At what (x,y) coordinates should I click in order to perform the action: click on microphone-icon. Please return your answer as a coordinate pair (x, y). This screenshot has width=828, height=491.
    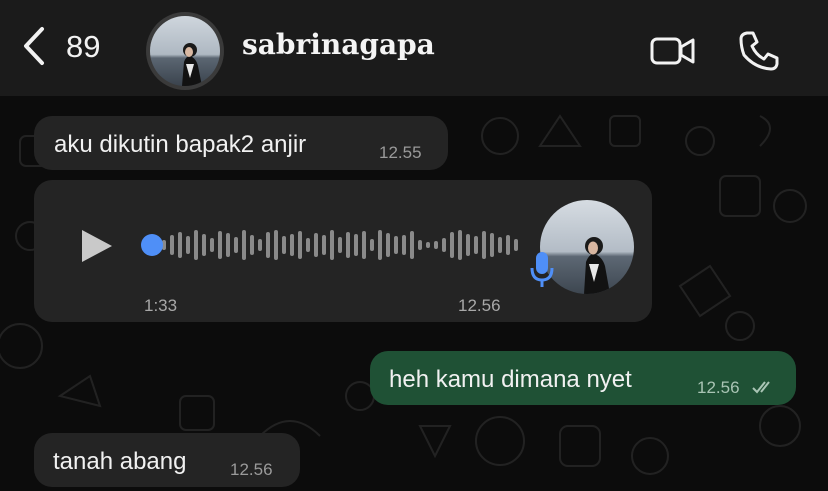
    Looking at the image, I should click on (542, 269).